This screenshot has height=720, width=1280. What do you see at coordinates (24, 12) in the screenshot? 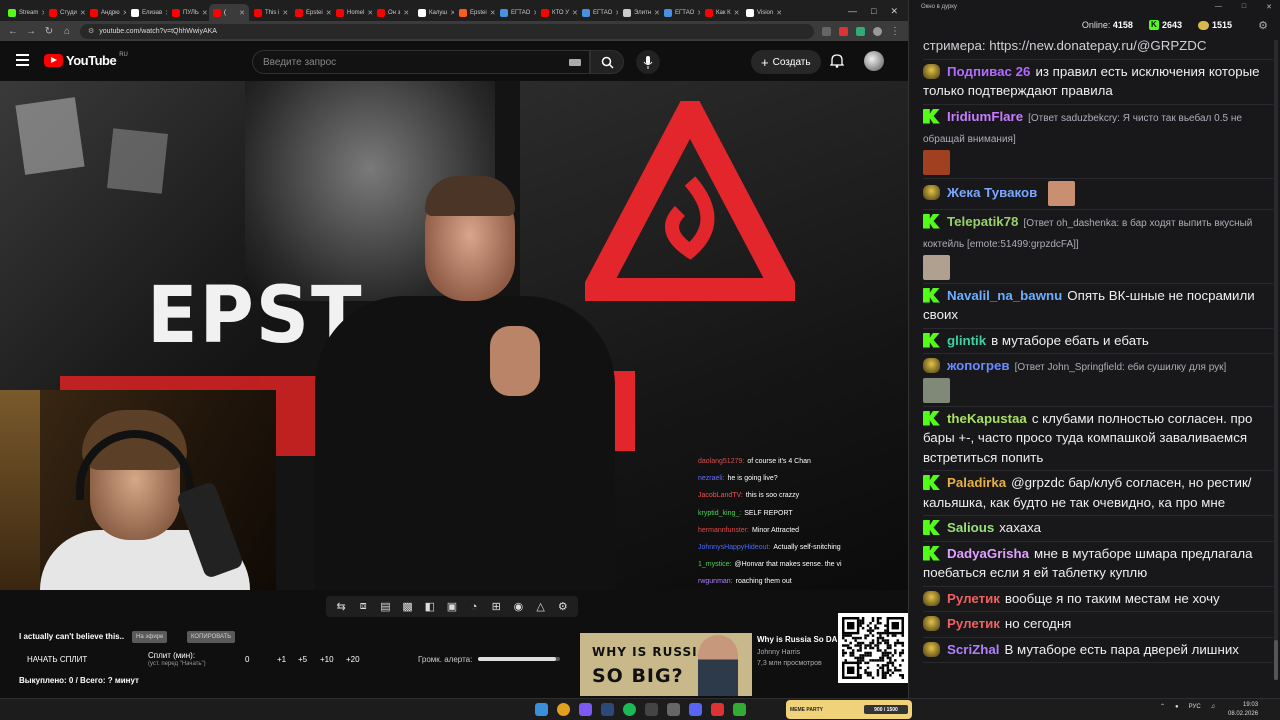
I see `browser-tab: Stream✕` at bounding box center [24, 12].